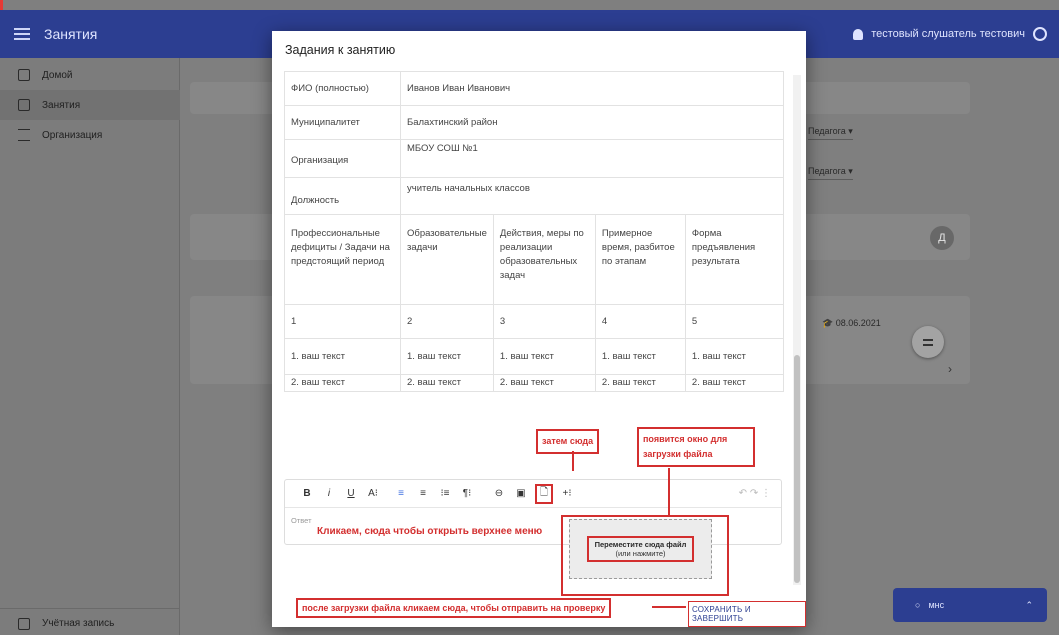 The width and height of the screenshot is (1059, 635). What do you see at coordinates (567, 494) in the screenshot?
I see `insert-more-button: +⁝` at bounding box center [567, 494].